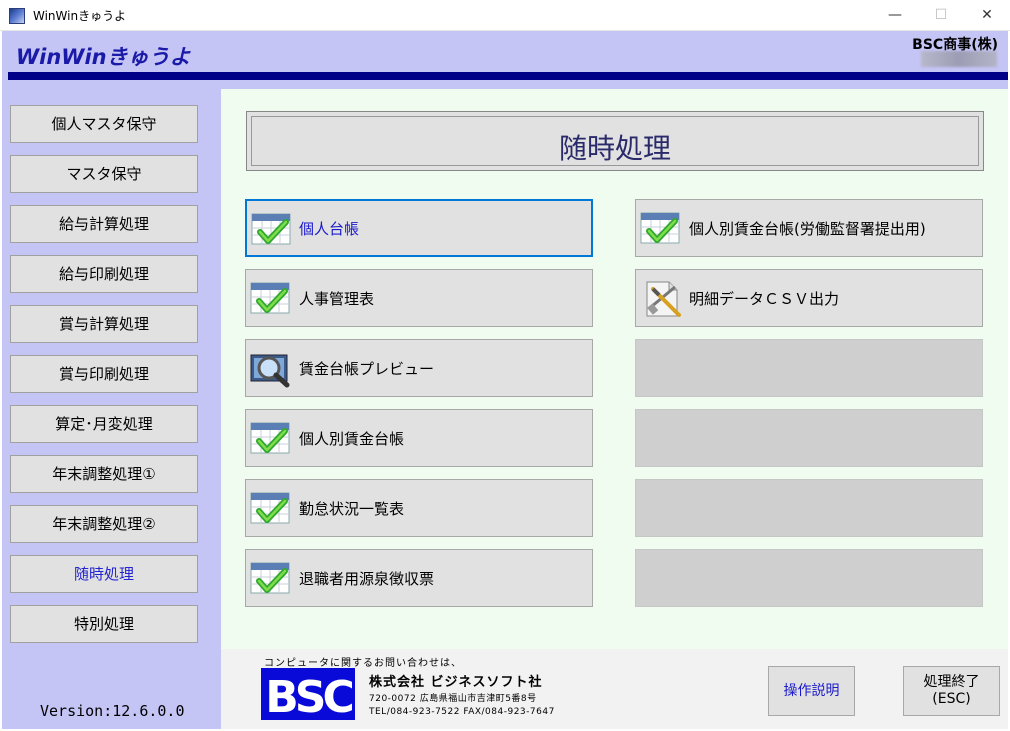  What do you see at coordinates (987, 15) in the screenshot?
I see `close-button: ✕` at bounding box center [987, 15].